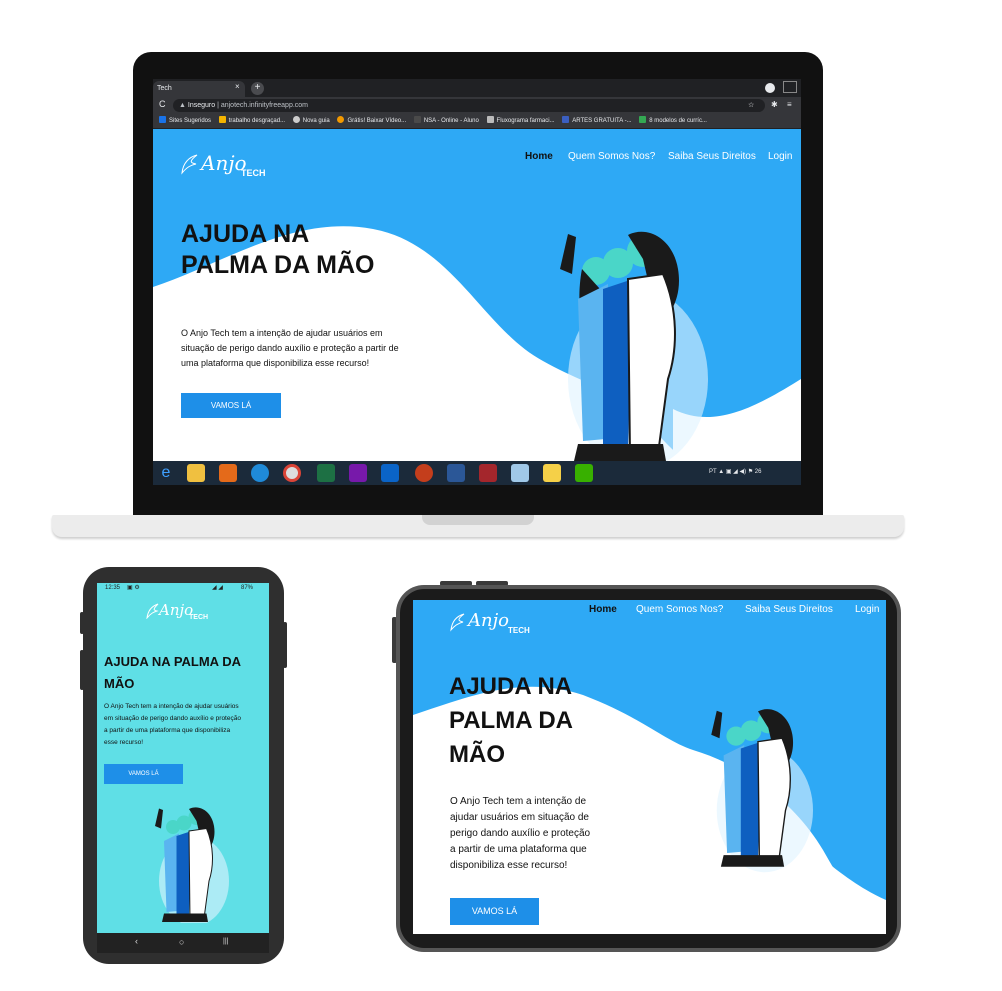 Image resolution: width=1002 pixels, height=991 pixels. I want to click on ie-icon: e, so click(166, 473).